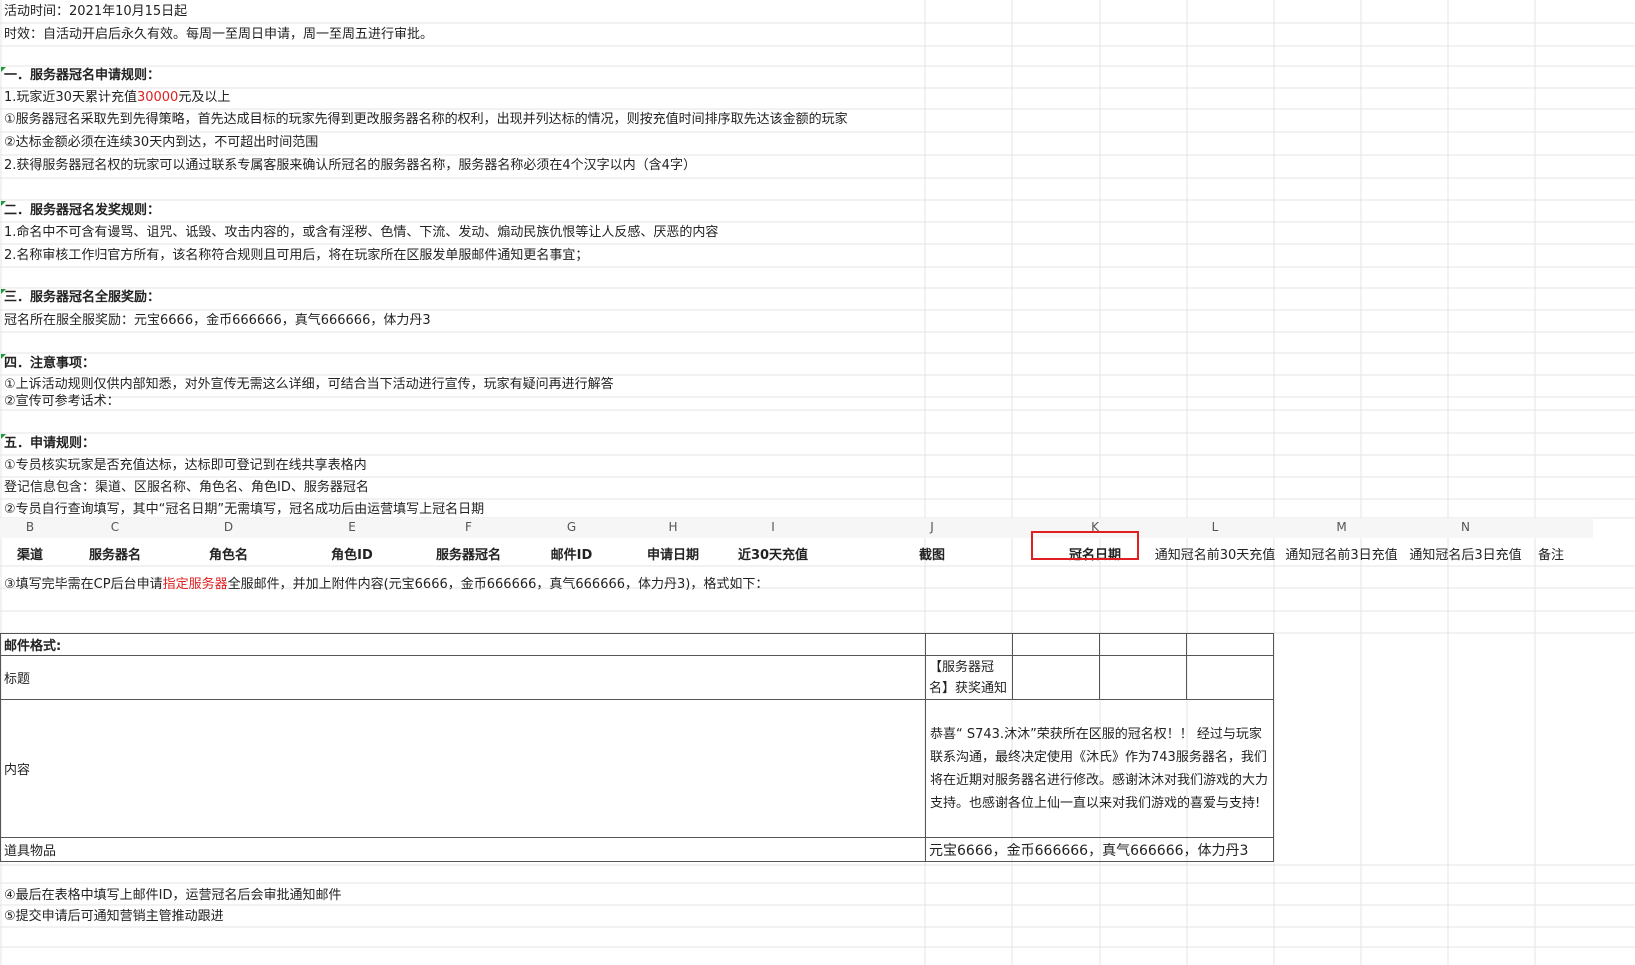  What do you see at coordinates (114, 555) in the screenshot?
I see `header-server-name: 服务器名` at bounding box center [114, 555].